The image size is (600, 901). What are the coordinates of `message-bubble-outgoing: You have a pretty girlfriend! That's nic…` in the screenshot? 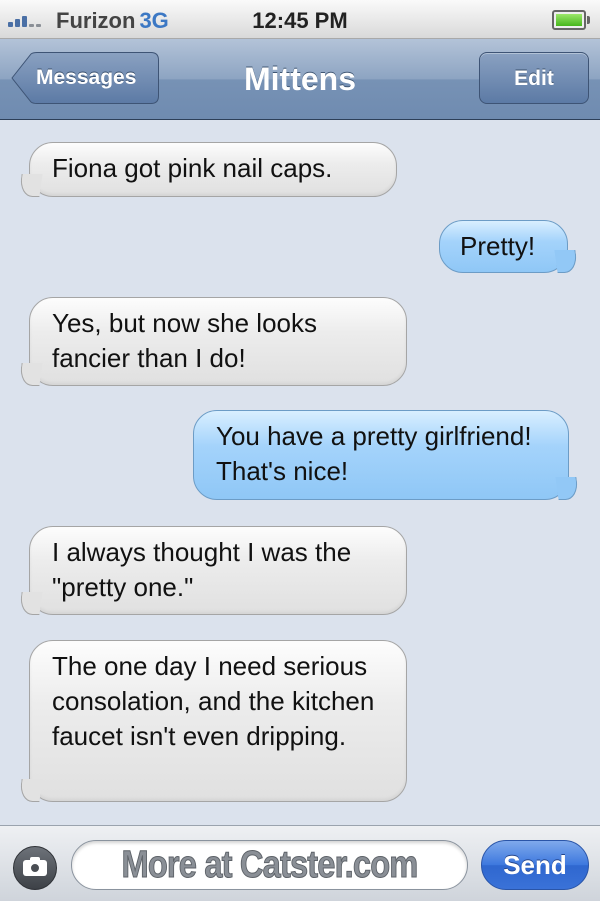 It's located at (381, 455).